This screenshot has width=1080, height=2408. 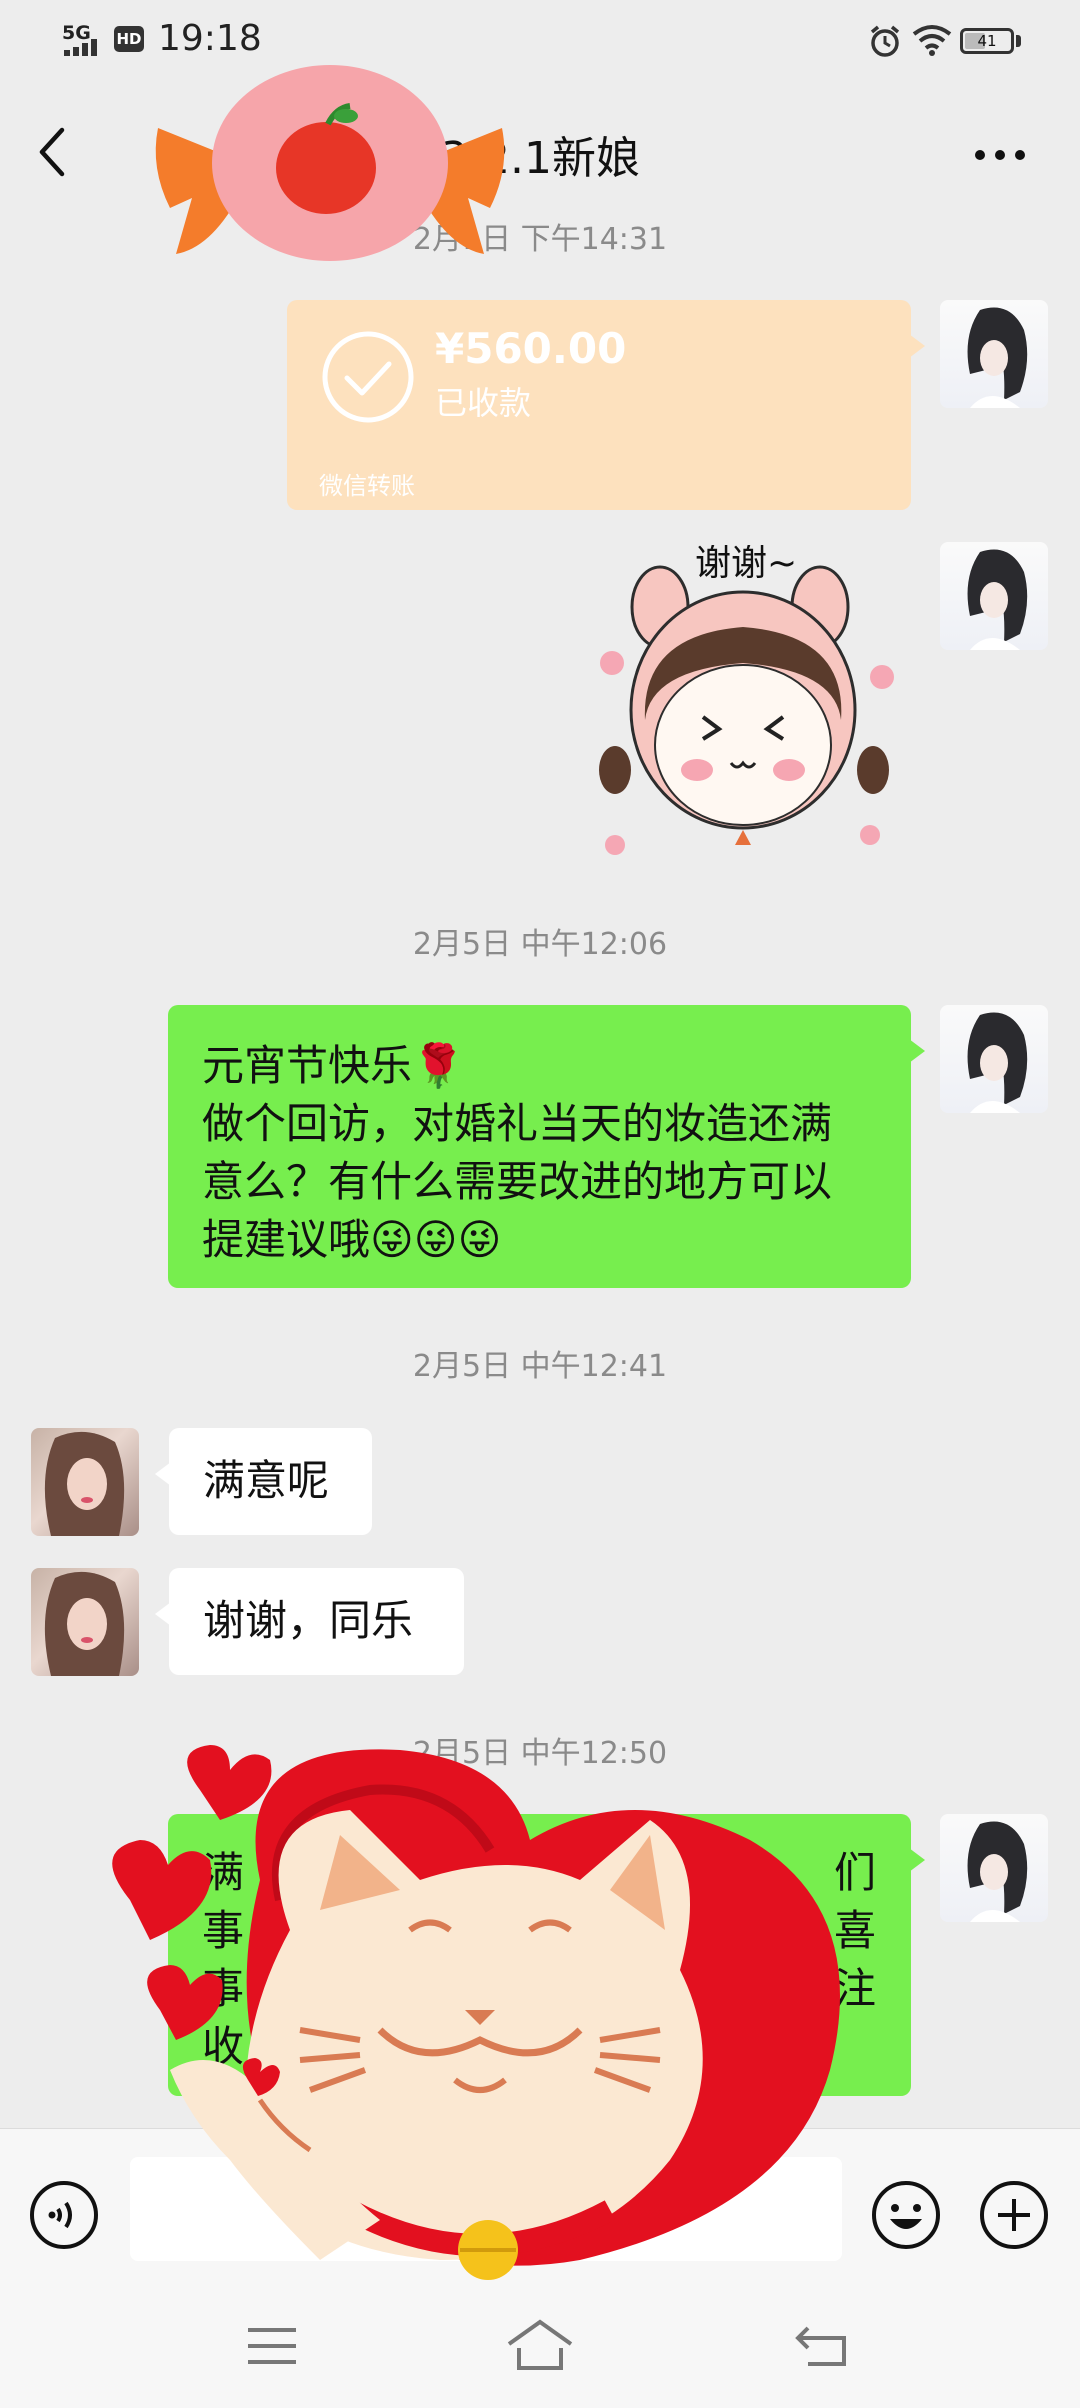 What do you see at coordinates (352, 1239) in the screenshot?
I see `message-line: 提建议哦😜😜😜` at bounding box center [352, 1239].